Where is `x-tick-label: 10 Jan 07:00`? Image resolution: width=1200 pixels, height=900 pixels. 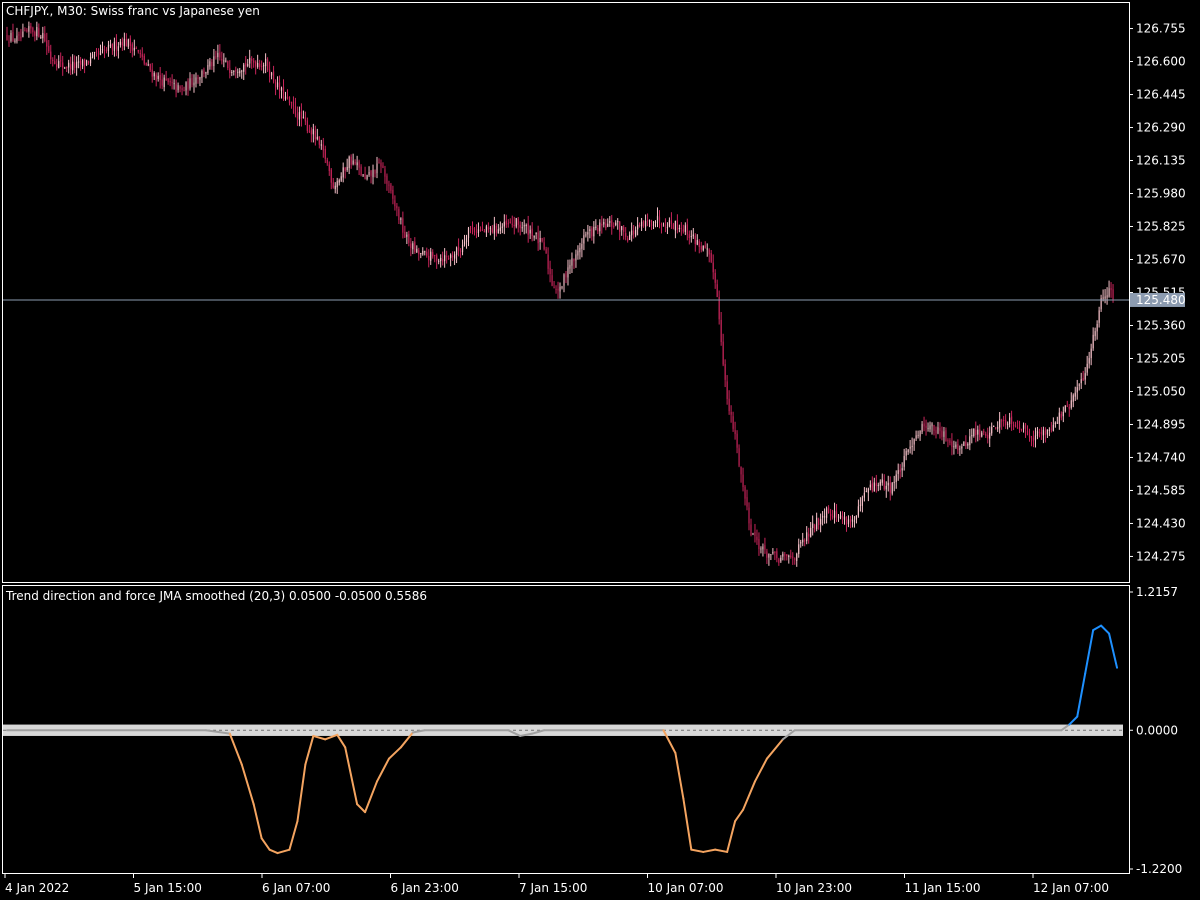 x-tick-label: 10 Jan 07:00 is located at coordinates (686, 888).